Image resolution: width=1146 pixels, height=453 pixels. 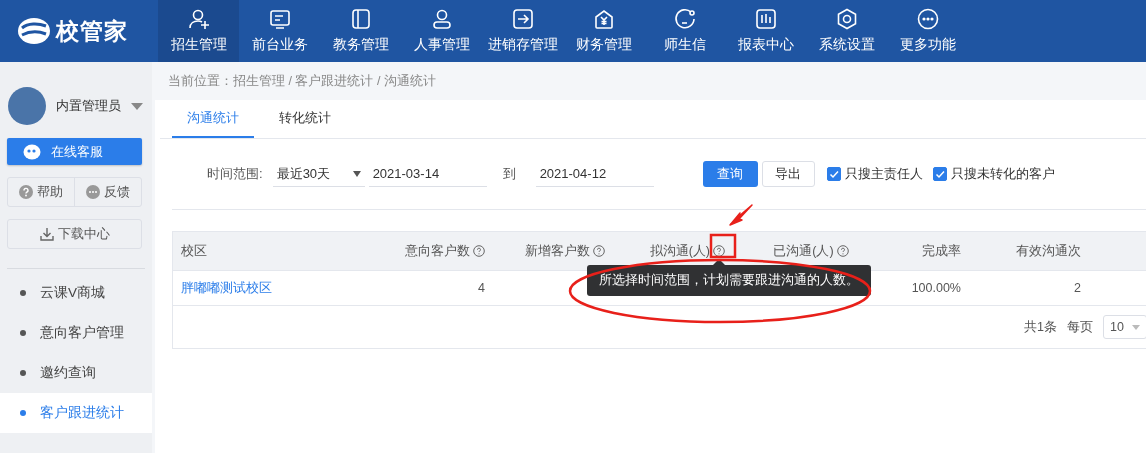 What do you see at coordinates (107, 192) in the screenshot?
I see `feedback-button: 反馈` at bounding box center [107, 192].